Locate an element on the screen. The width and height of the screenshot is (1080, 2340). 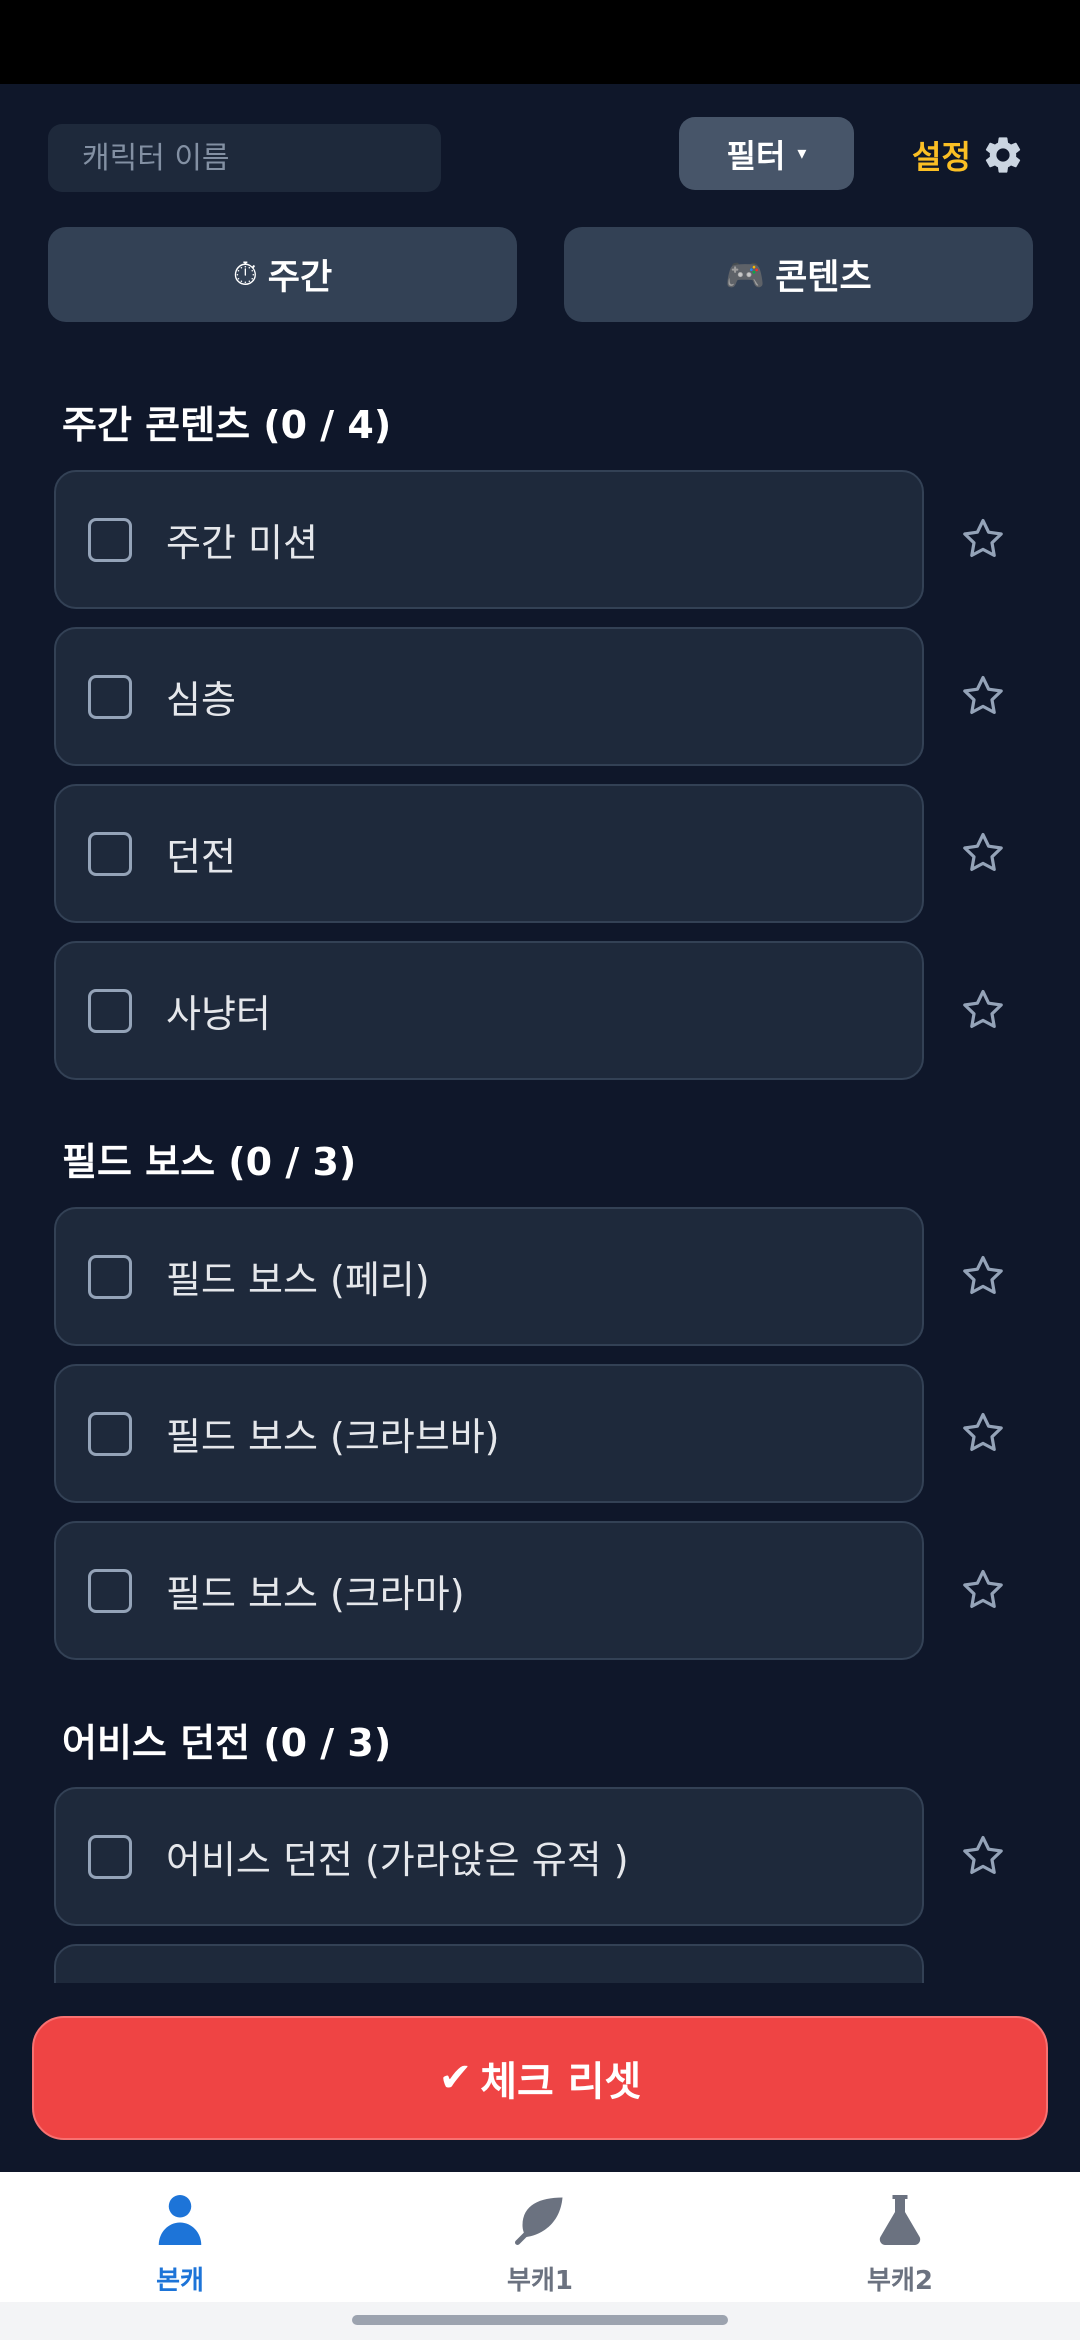
check-reset-label: 체크 리셋 is located at coordinates (561, 2082).